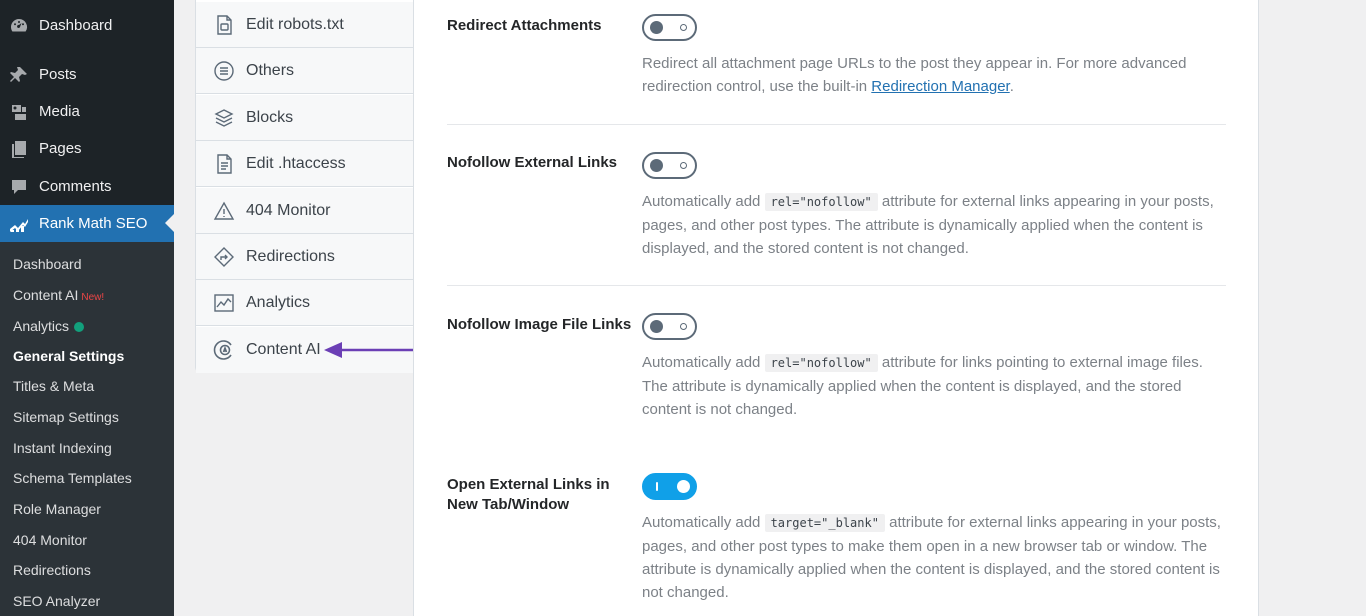 Image resolution: width=1366 pixels, height=616 pixels. I want to click on submenu-label: Dashboard, so click(47, 264).